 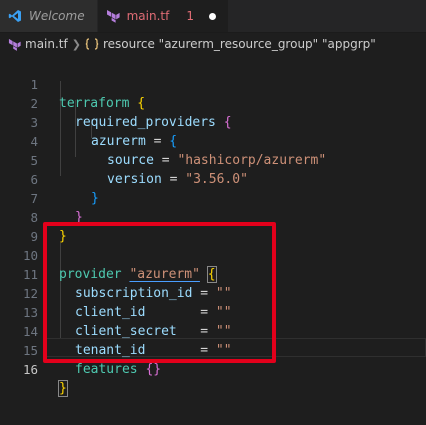 I want to click on problem-count-badge: 1, so click(x=190, y=16).